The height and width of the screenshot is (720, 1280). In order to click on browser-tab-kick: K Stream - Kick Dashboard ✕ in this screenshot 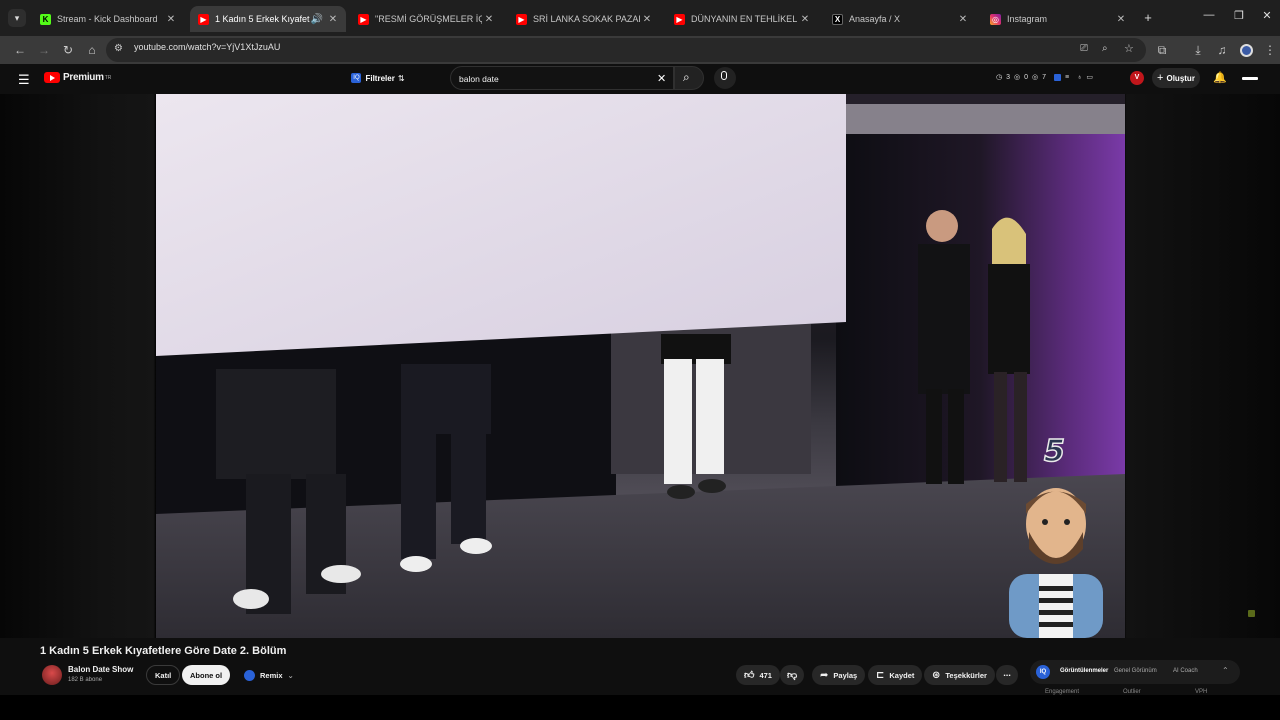, I will do `click(108, 19)`.